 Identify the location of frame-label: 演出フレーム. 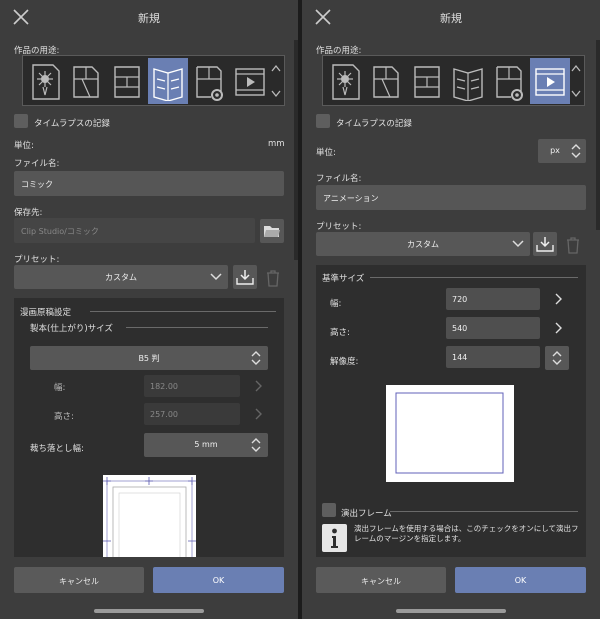
(366, 514).